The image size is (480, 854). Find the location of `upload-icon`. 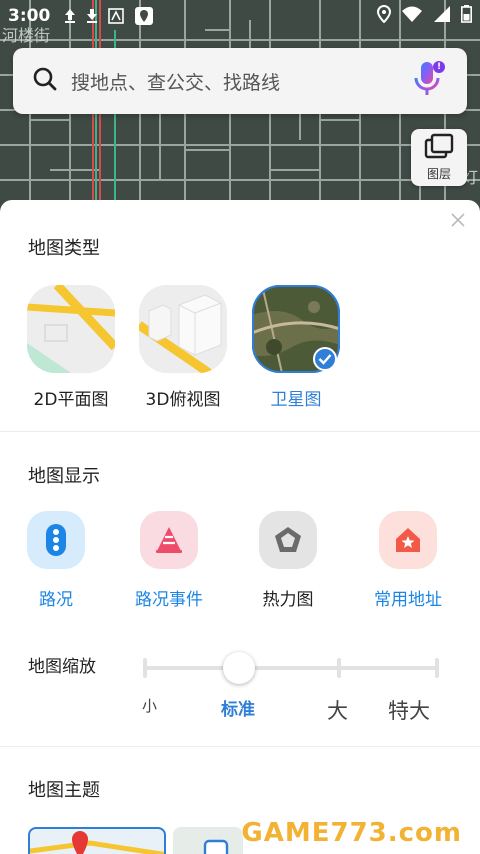

upload-icon is located at coordinates (70, 16).